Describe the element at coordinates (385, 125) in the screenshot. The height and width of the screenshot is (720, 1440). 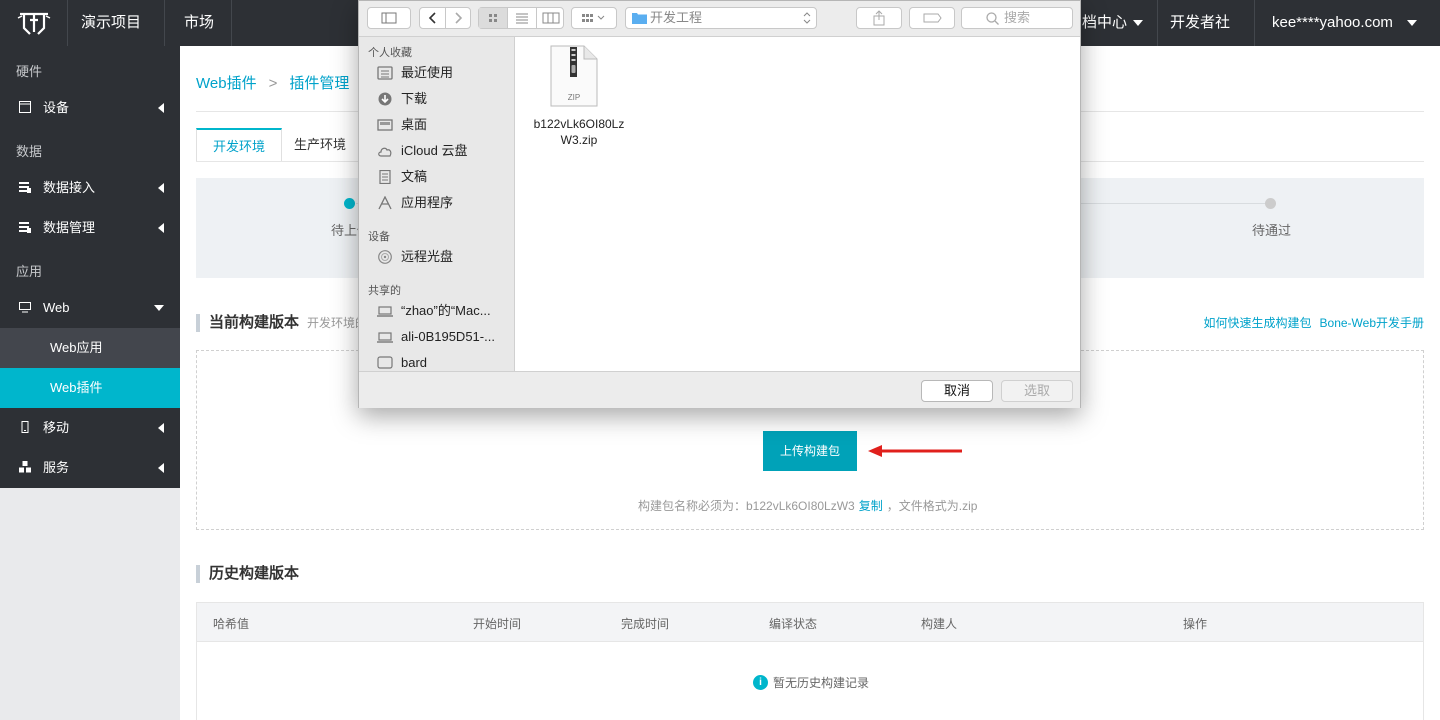
I see `desktop-icon` at that location.